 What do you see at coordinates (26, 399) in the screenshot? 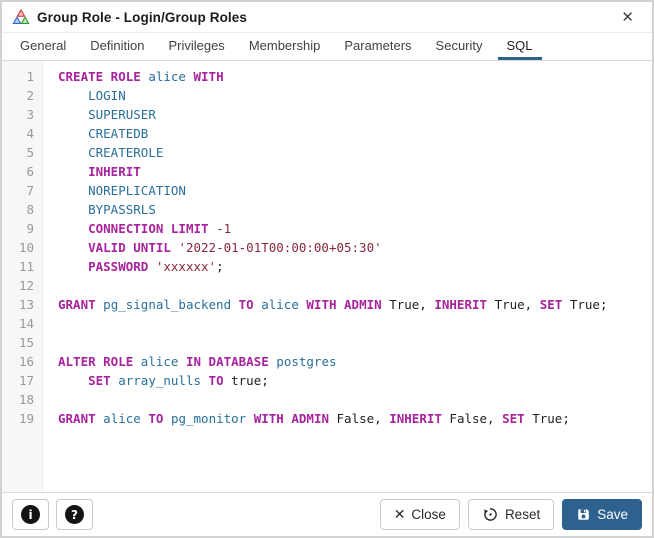
I see `line-number: 18` at bounding box center [26, 399].